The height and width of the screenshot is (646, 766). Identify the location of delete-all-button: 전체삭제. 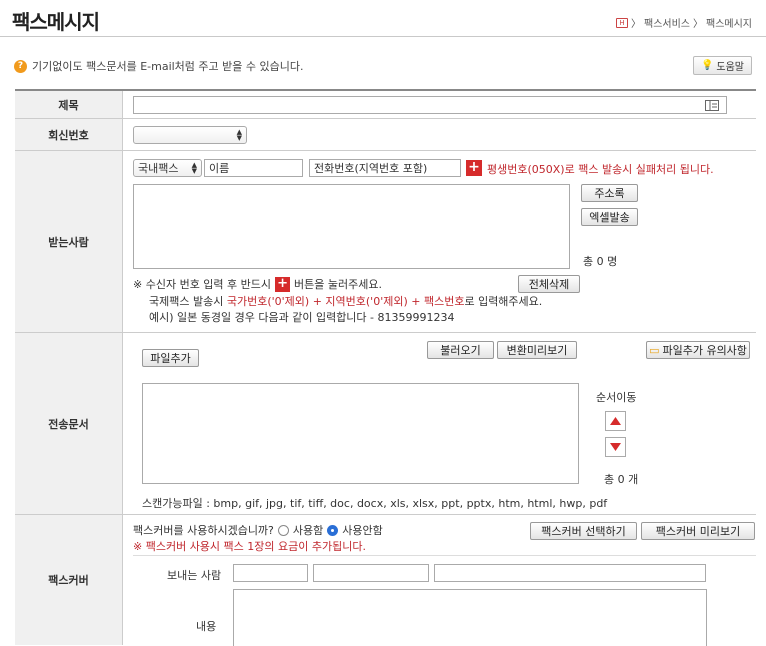
(549, 284).